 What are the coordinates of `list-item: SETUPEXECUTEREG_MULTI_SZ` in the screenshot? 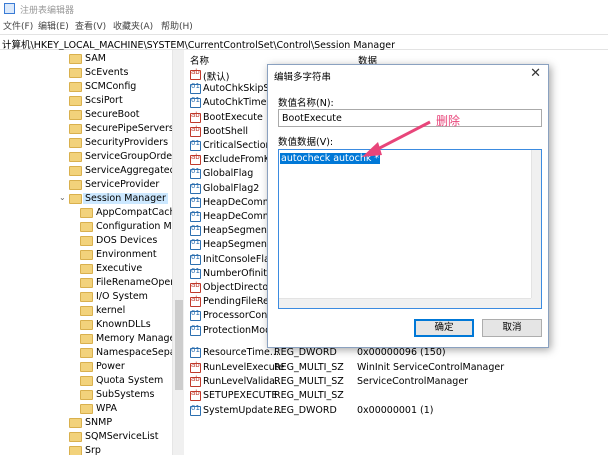 It's located at (397, 396).